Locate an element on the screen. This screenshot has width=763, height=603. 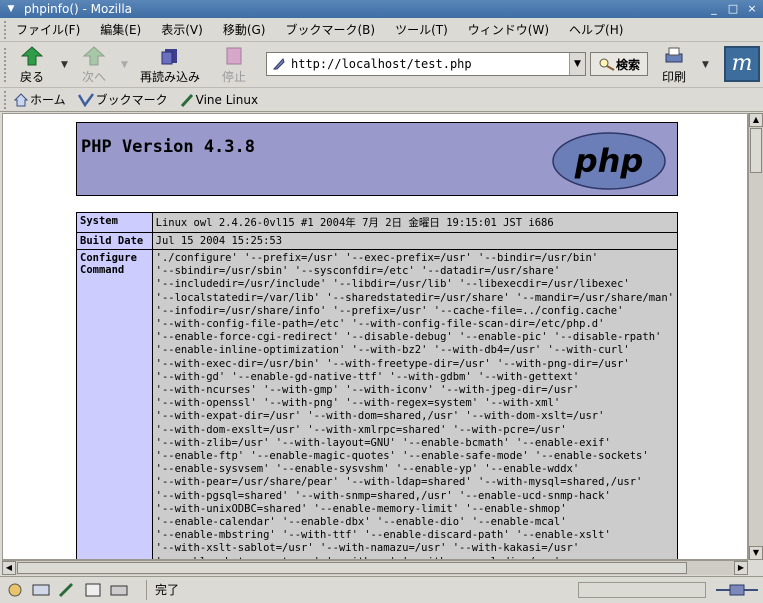
menu-file: ファイル(F) is located at coordinates (48, 29).